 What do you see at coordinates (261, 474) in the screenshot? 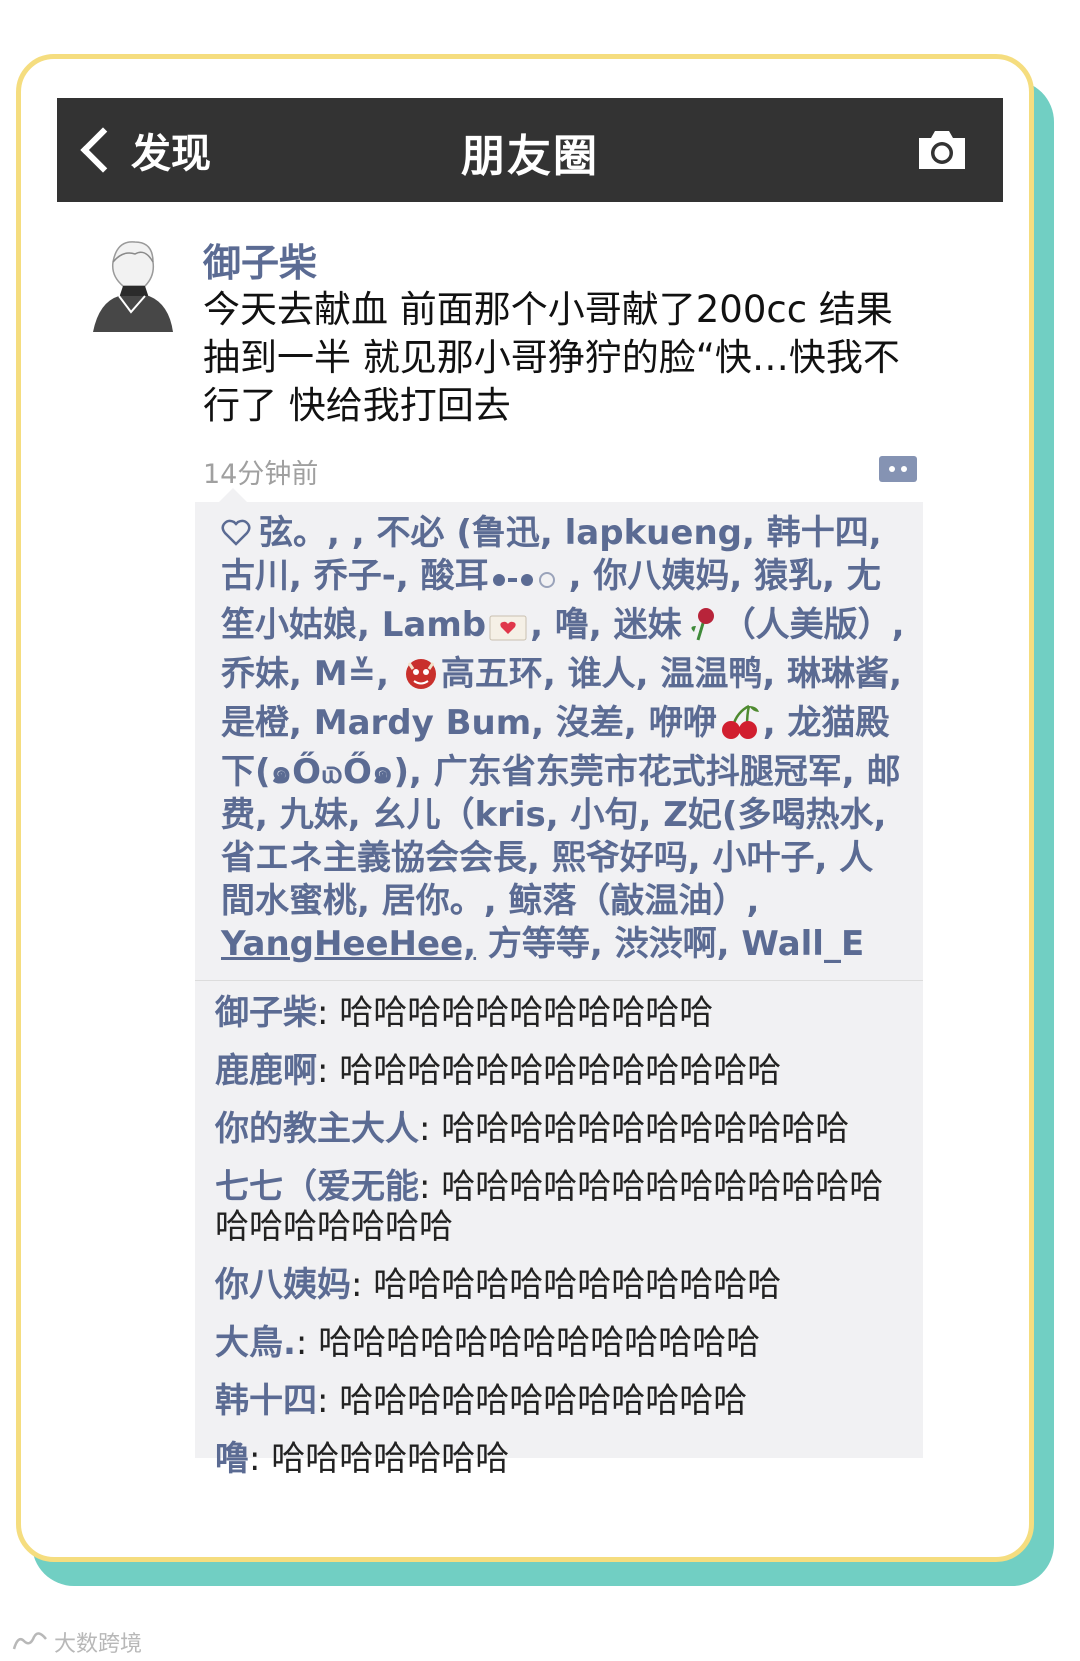
I see `post-timestamp: 14分钟前` at bounding box center [261, 474].